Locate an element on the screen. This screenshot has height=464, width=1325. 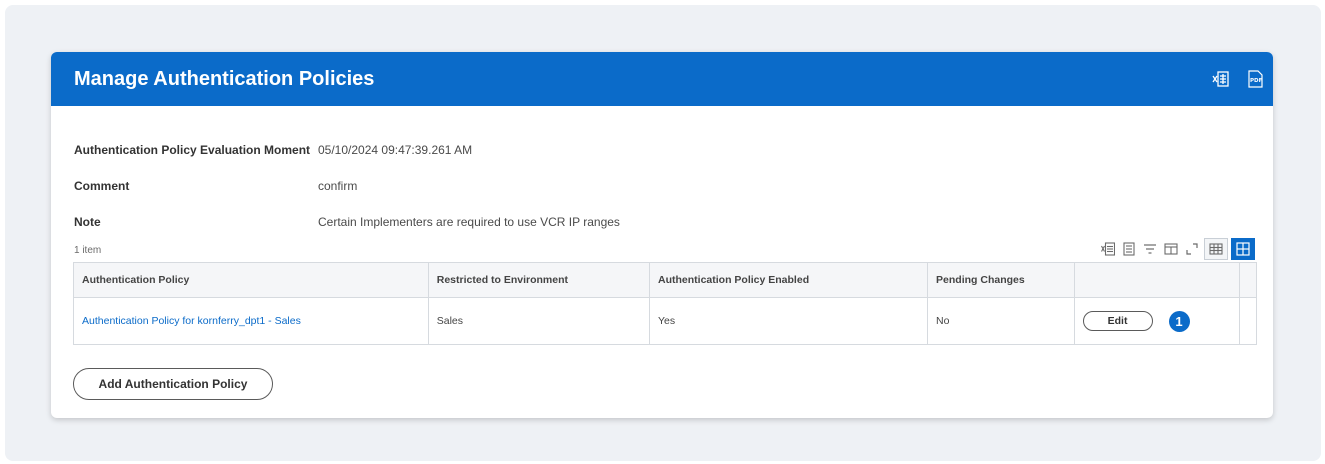
field-value: confirm is located at coordinates (338, 186).